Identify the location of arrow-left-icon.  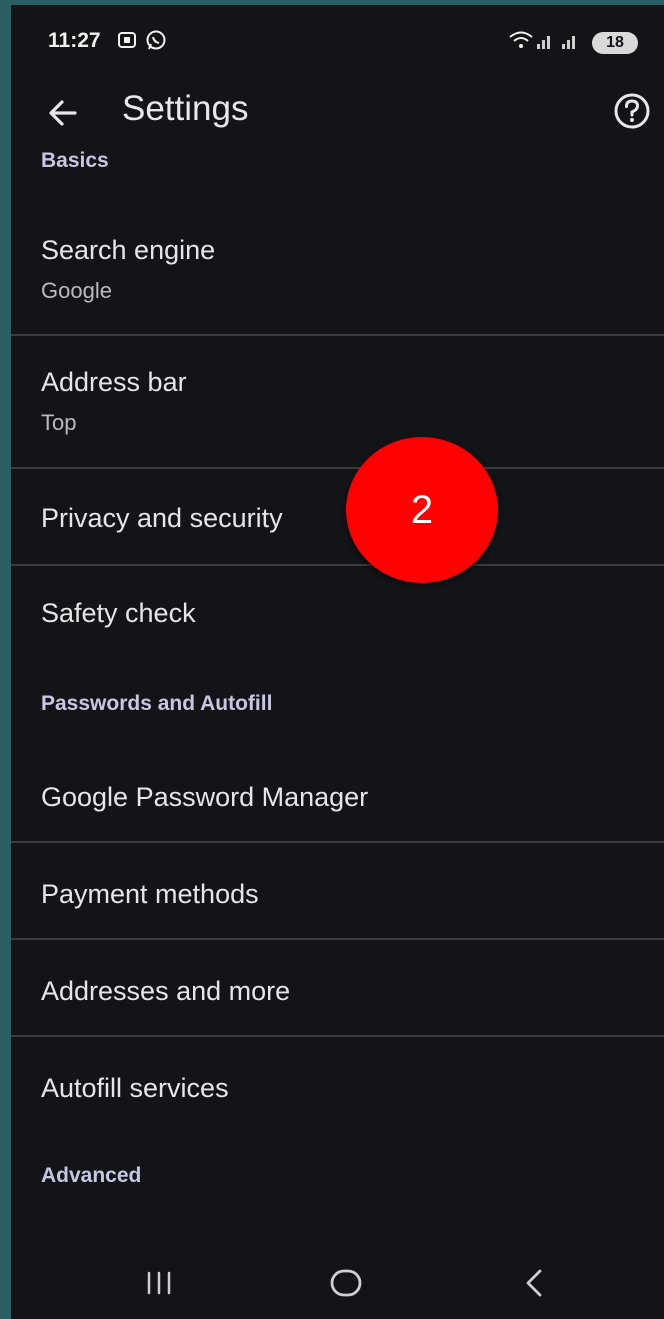
(63, 113).